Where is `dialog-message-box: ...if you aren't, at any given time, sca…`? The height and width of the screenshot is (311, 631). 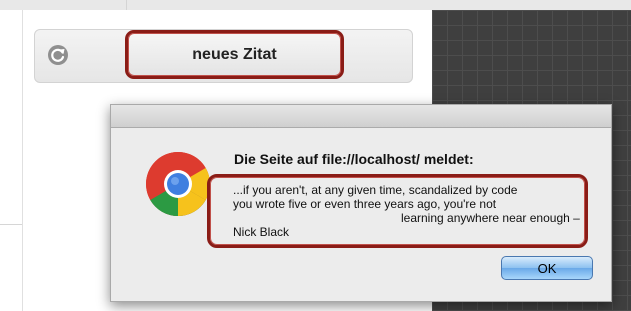 dialog-message-box: ...if you aren't, at any given time, sca… is located at coordinates (397, 211).